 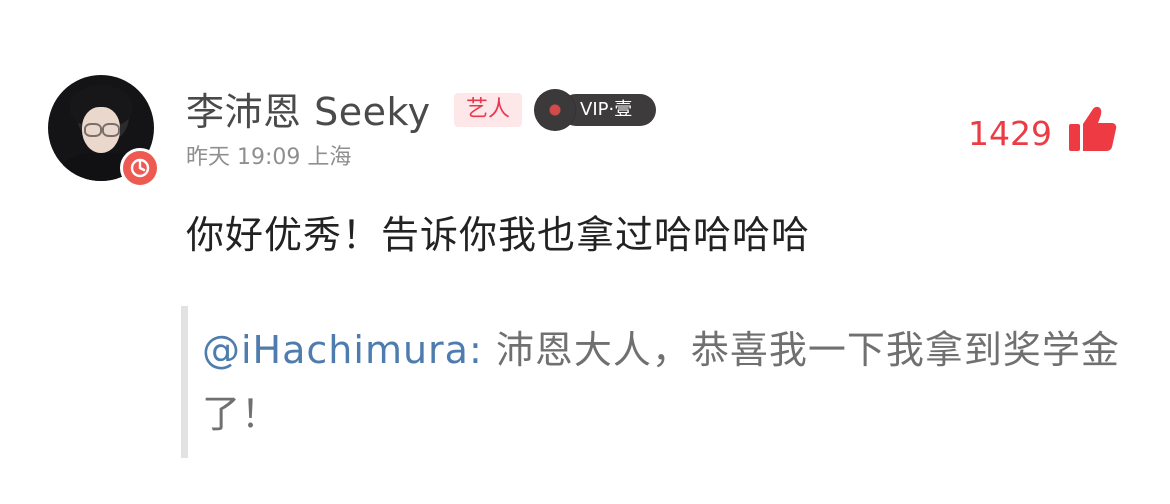 I want to click on quote-divider, so click(x=184, y=382).